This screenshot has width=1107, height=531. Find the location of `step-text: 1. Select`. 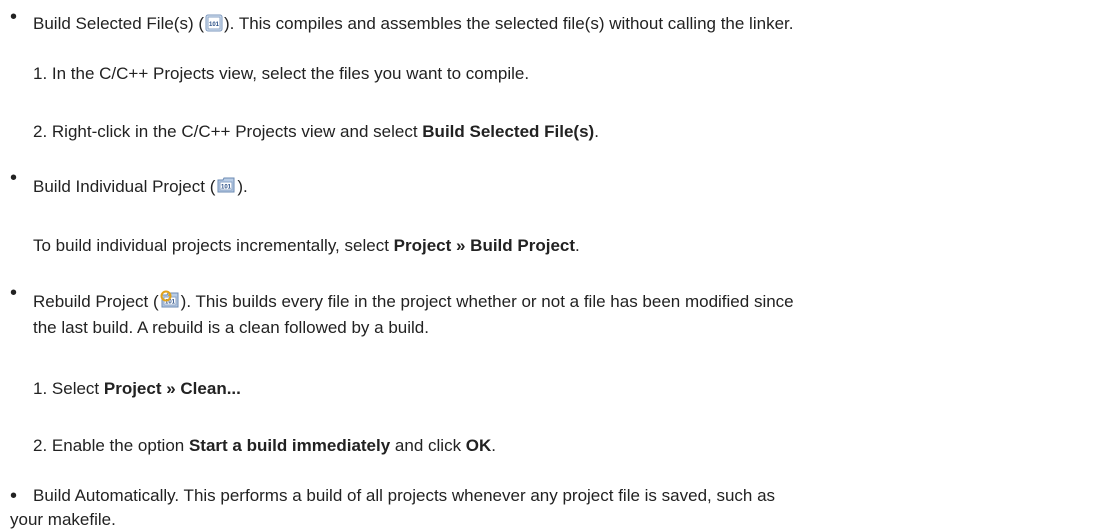

step-text: 1. Select is located at coordinates (68, 388).